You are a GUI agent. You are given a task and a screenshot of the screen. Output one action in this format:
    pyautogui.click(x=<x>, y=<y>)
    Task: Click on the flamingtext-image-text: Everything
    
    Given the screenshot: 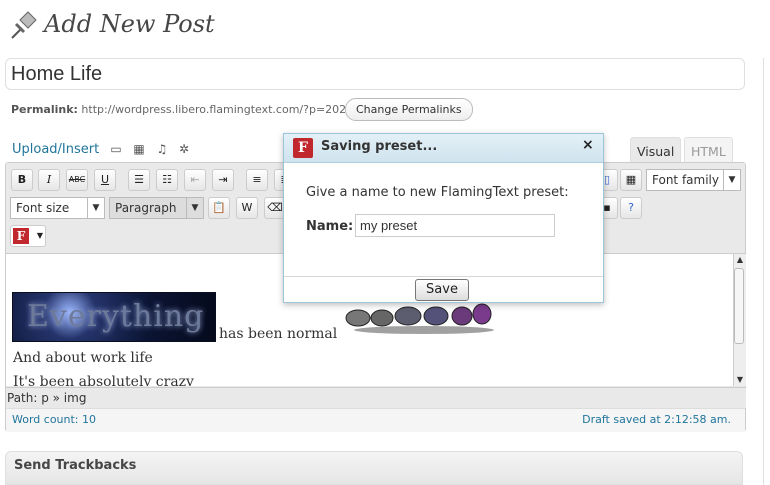 What is the action you would take?
    pyautogui.click(x=116, y=316)
    